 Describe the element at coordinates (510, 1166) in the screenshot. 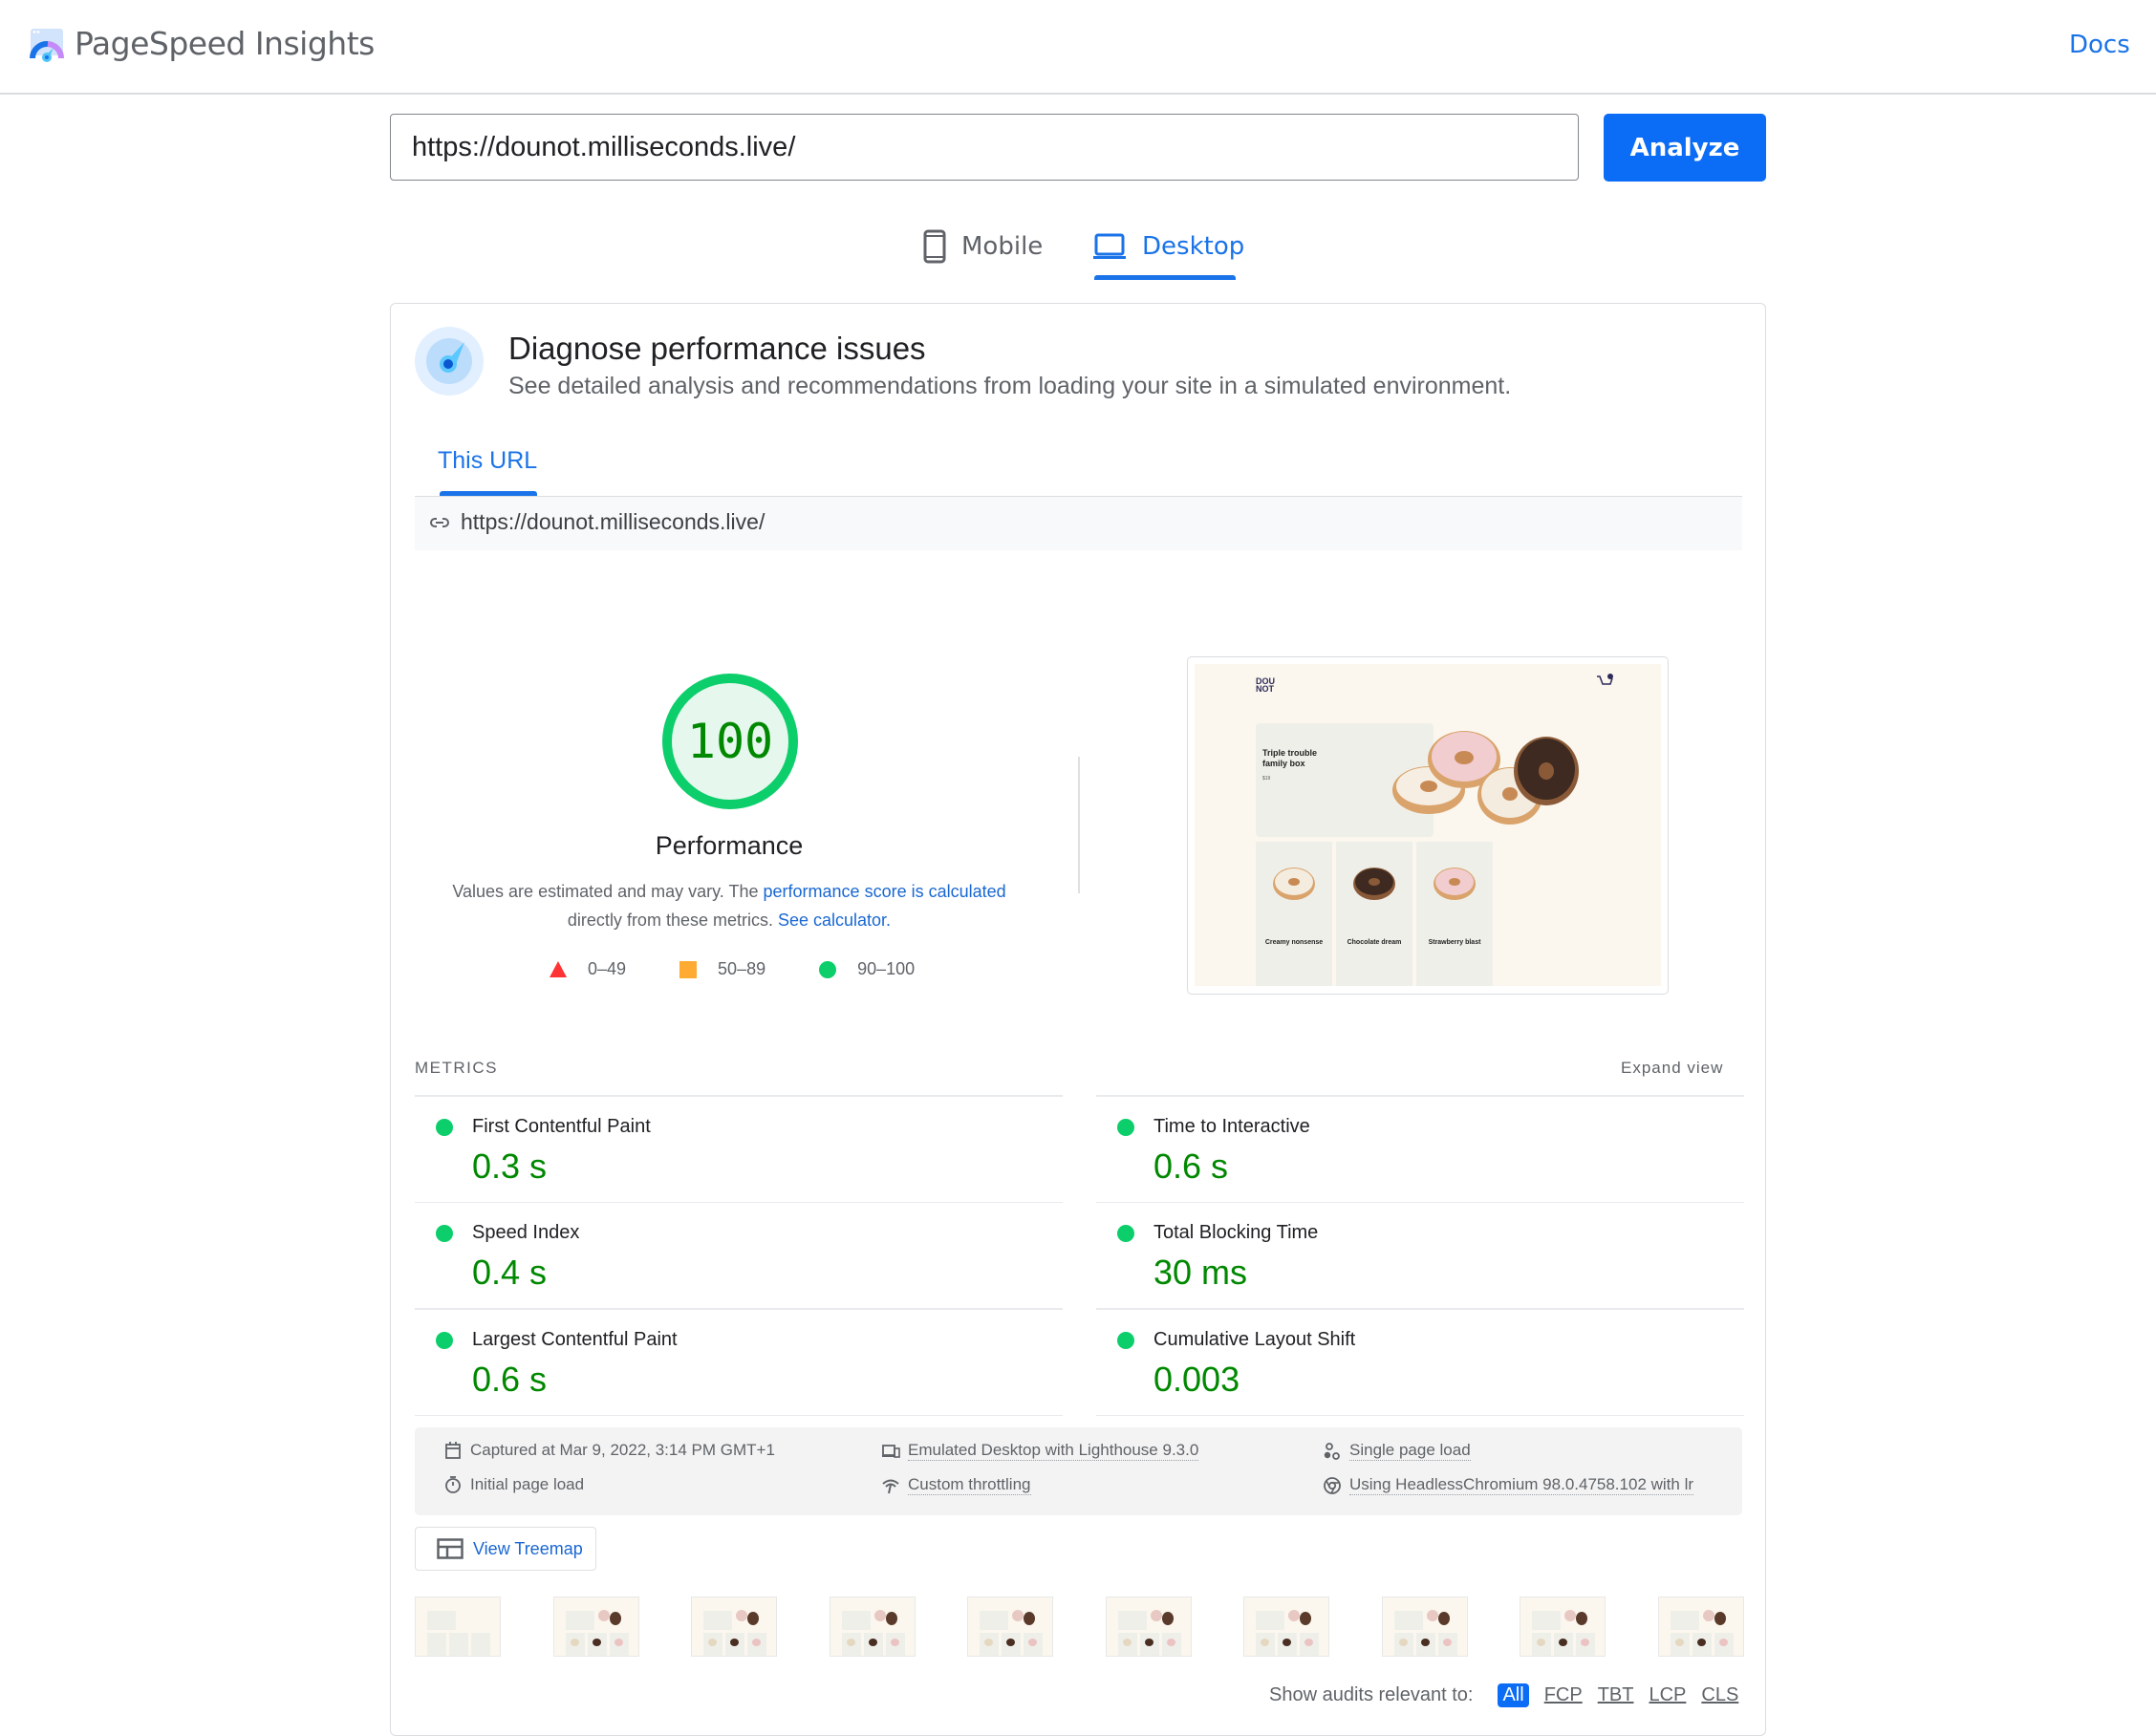

I see `metric-value: 0.3 s` at that location.